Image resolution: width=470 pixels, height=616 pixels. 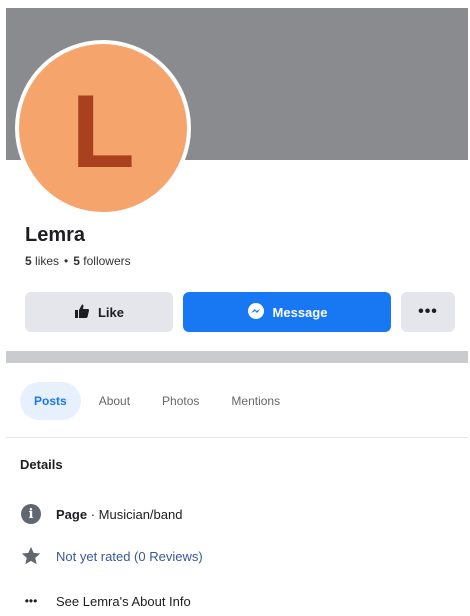 I want to click on thumbs-up-icon, so click(x=82, y=312).